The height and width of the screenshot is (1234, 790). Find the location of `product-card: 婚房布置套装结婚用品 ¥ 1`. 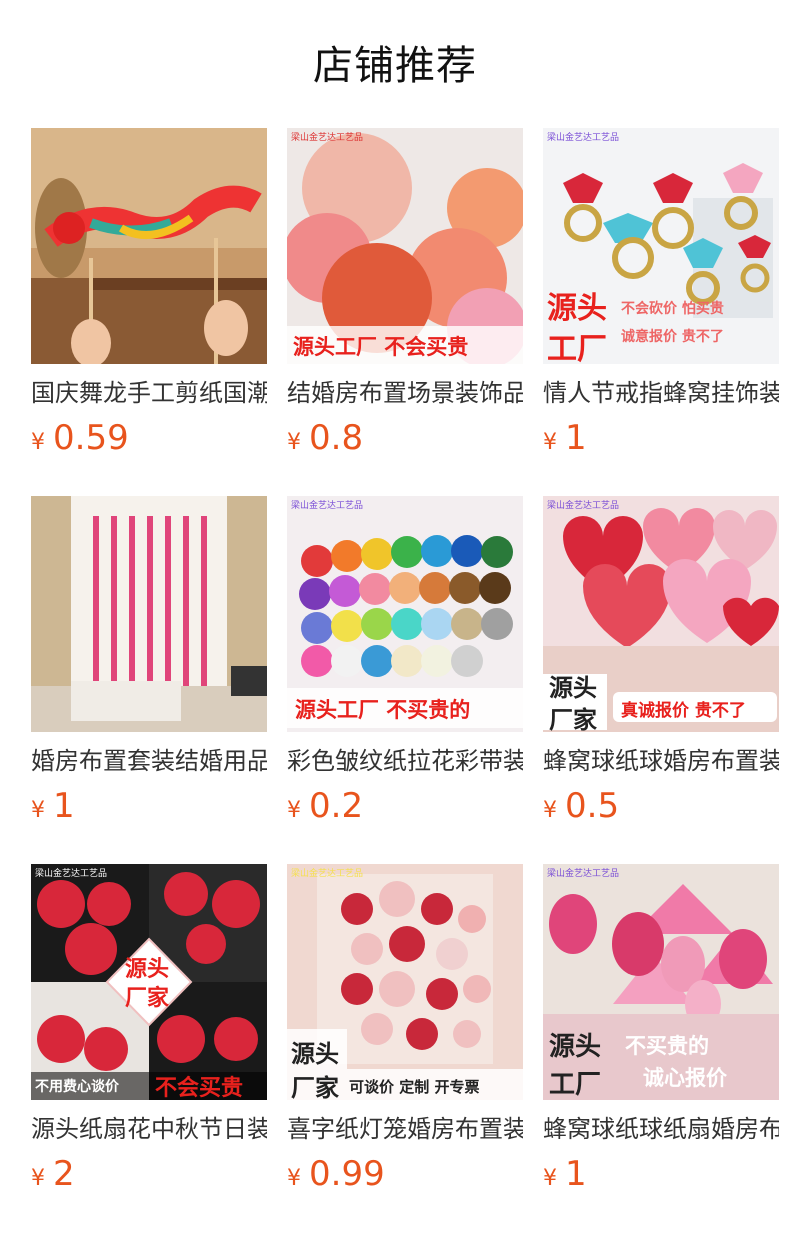

product-card: 婚房布置套装结婚用品 ¥ 1 is located at coordinates (149, 661).